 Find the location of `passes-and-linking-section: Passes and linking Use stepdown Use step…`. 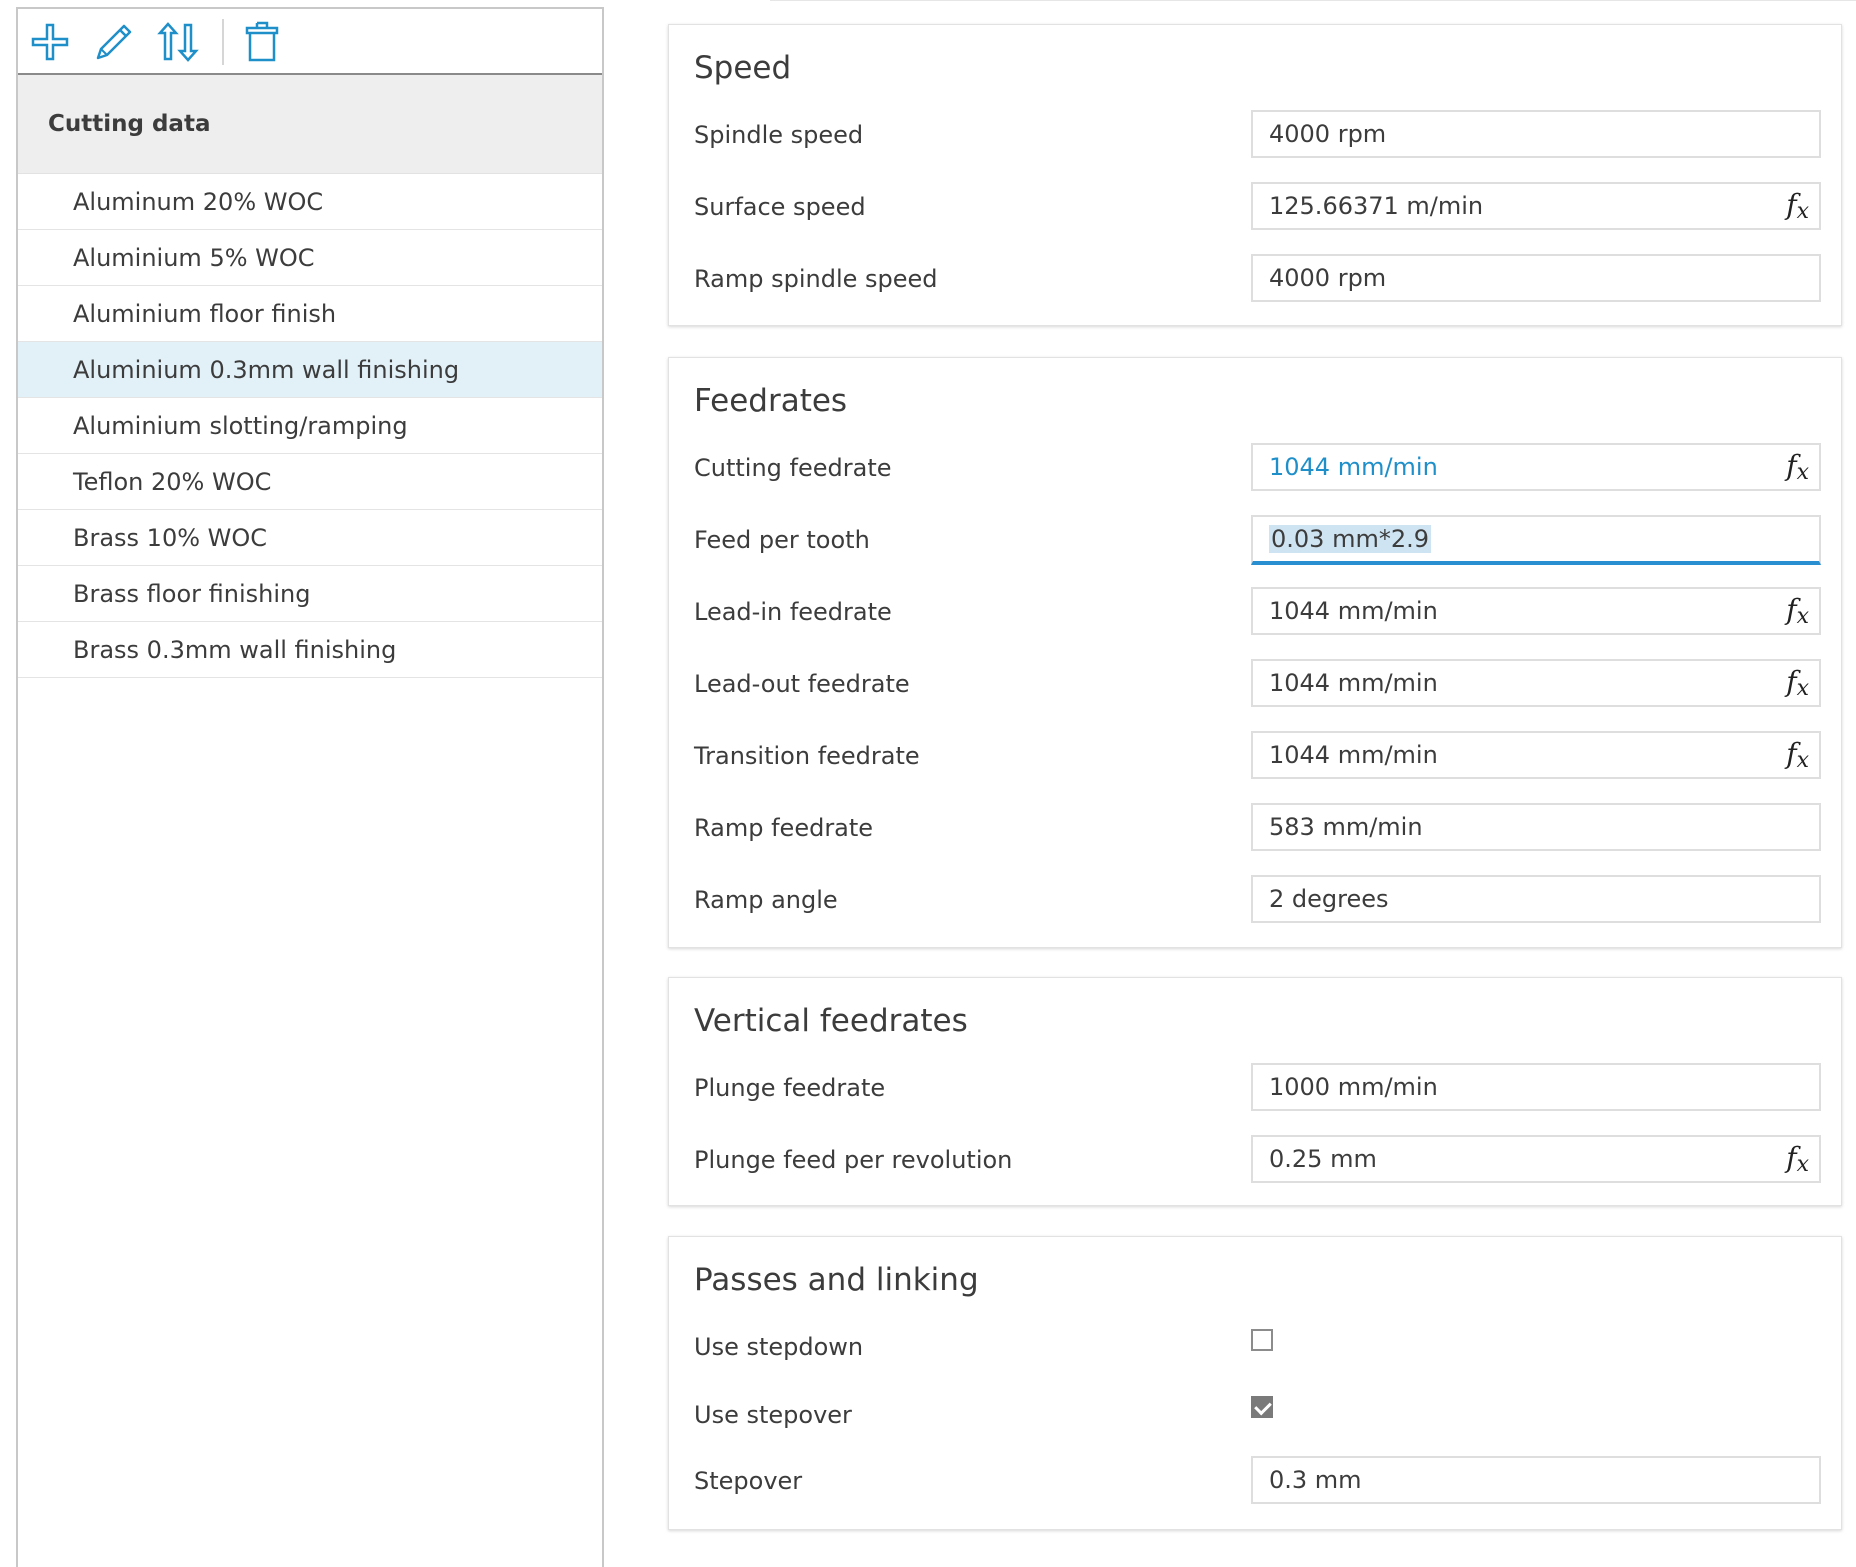

passes-and-linking-section: Passes and linking Use stepdown Use step… is located at coordinates (1255, 1383).